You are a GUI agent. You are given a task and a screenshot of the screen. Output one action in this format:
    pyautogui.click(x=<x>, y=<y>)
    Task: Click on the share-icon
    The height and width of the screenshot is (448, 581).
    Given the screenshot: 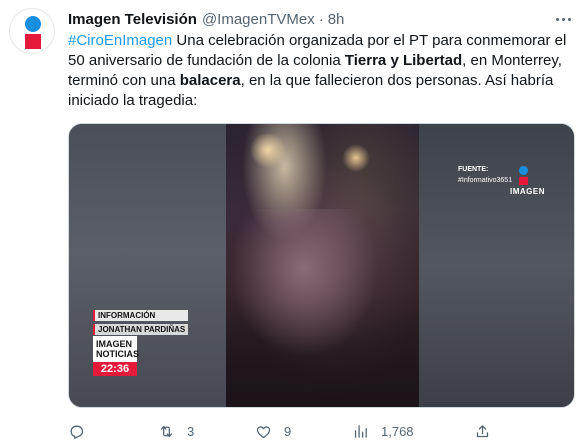 What is the action you would take?
    pyautogui.click(x=482, y=430)
    